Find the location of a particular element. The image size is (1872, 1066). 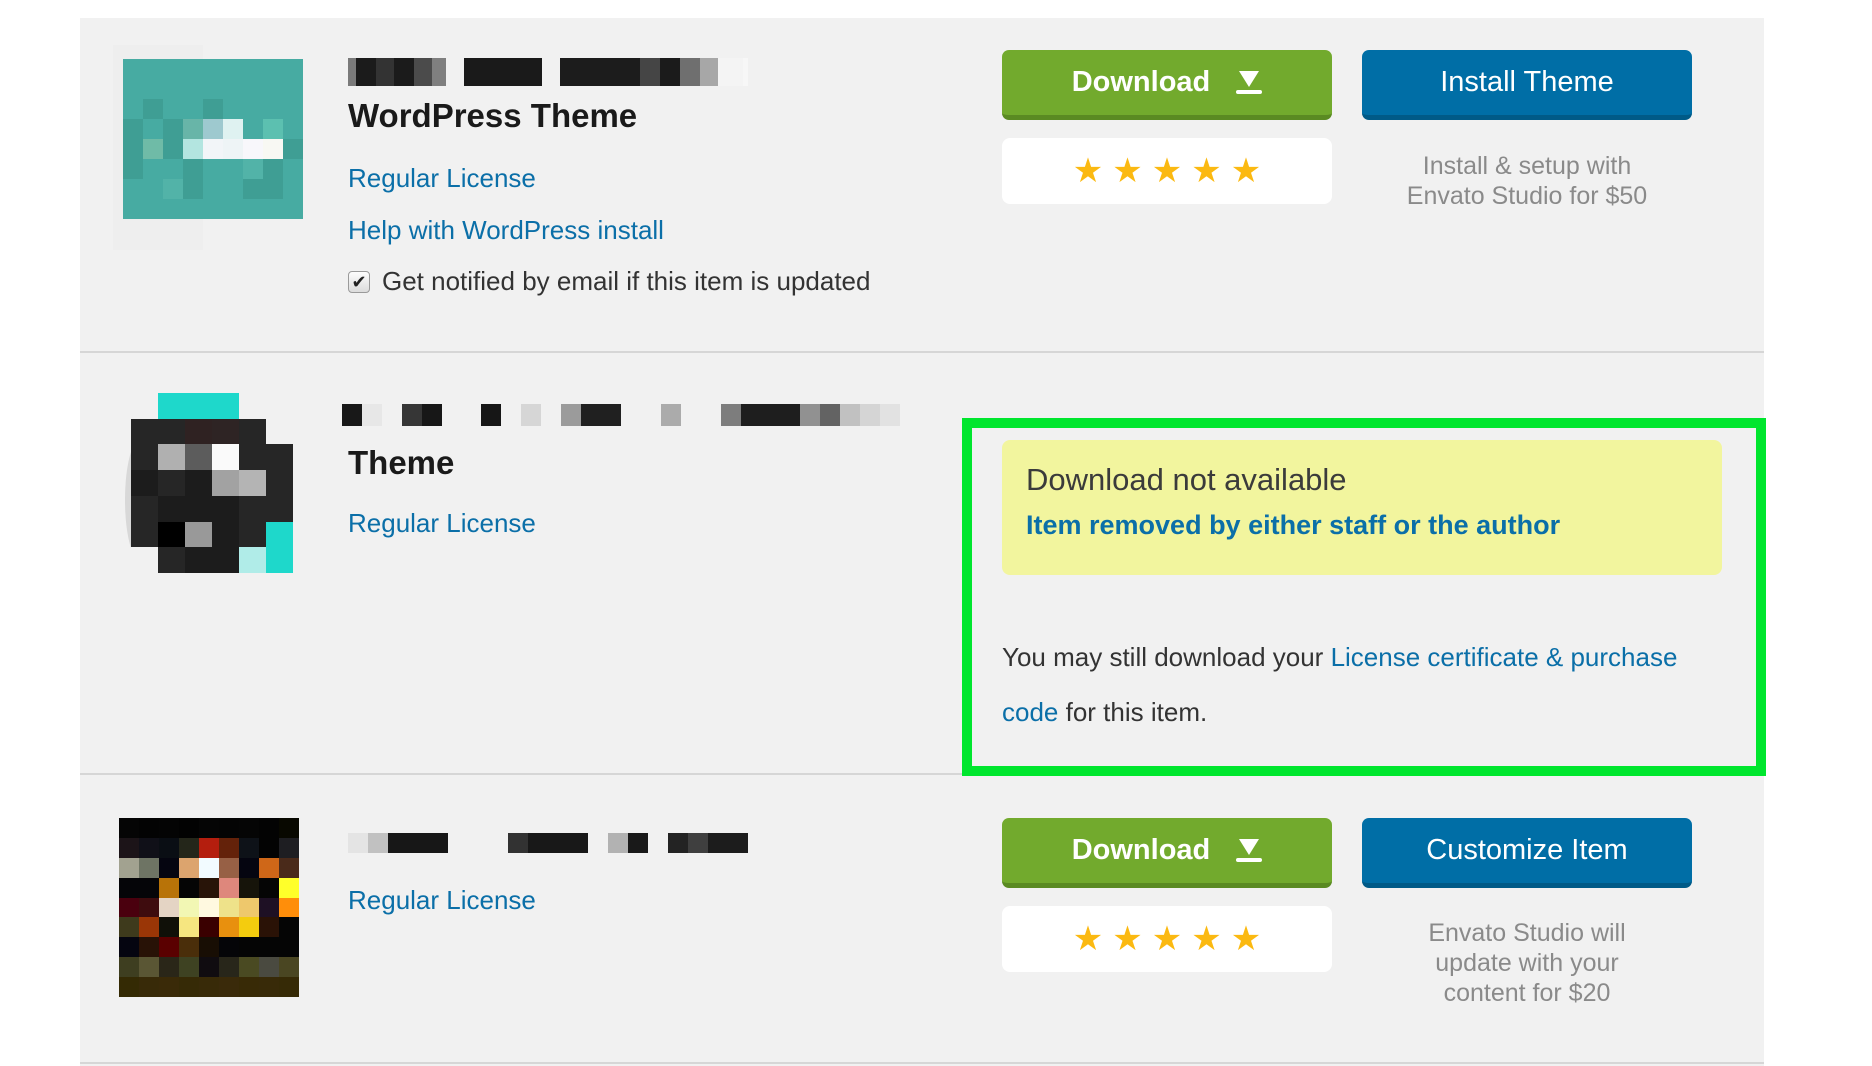

caption-line: Envato Studio will is located at coordinates (1527, 933).